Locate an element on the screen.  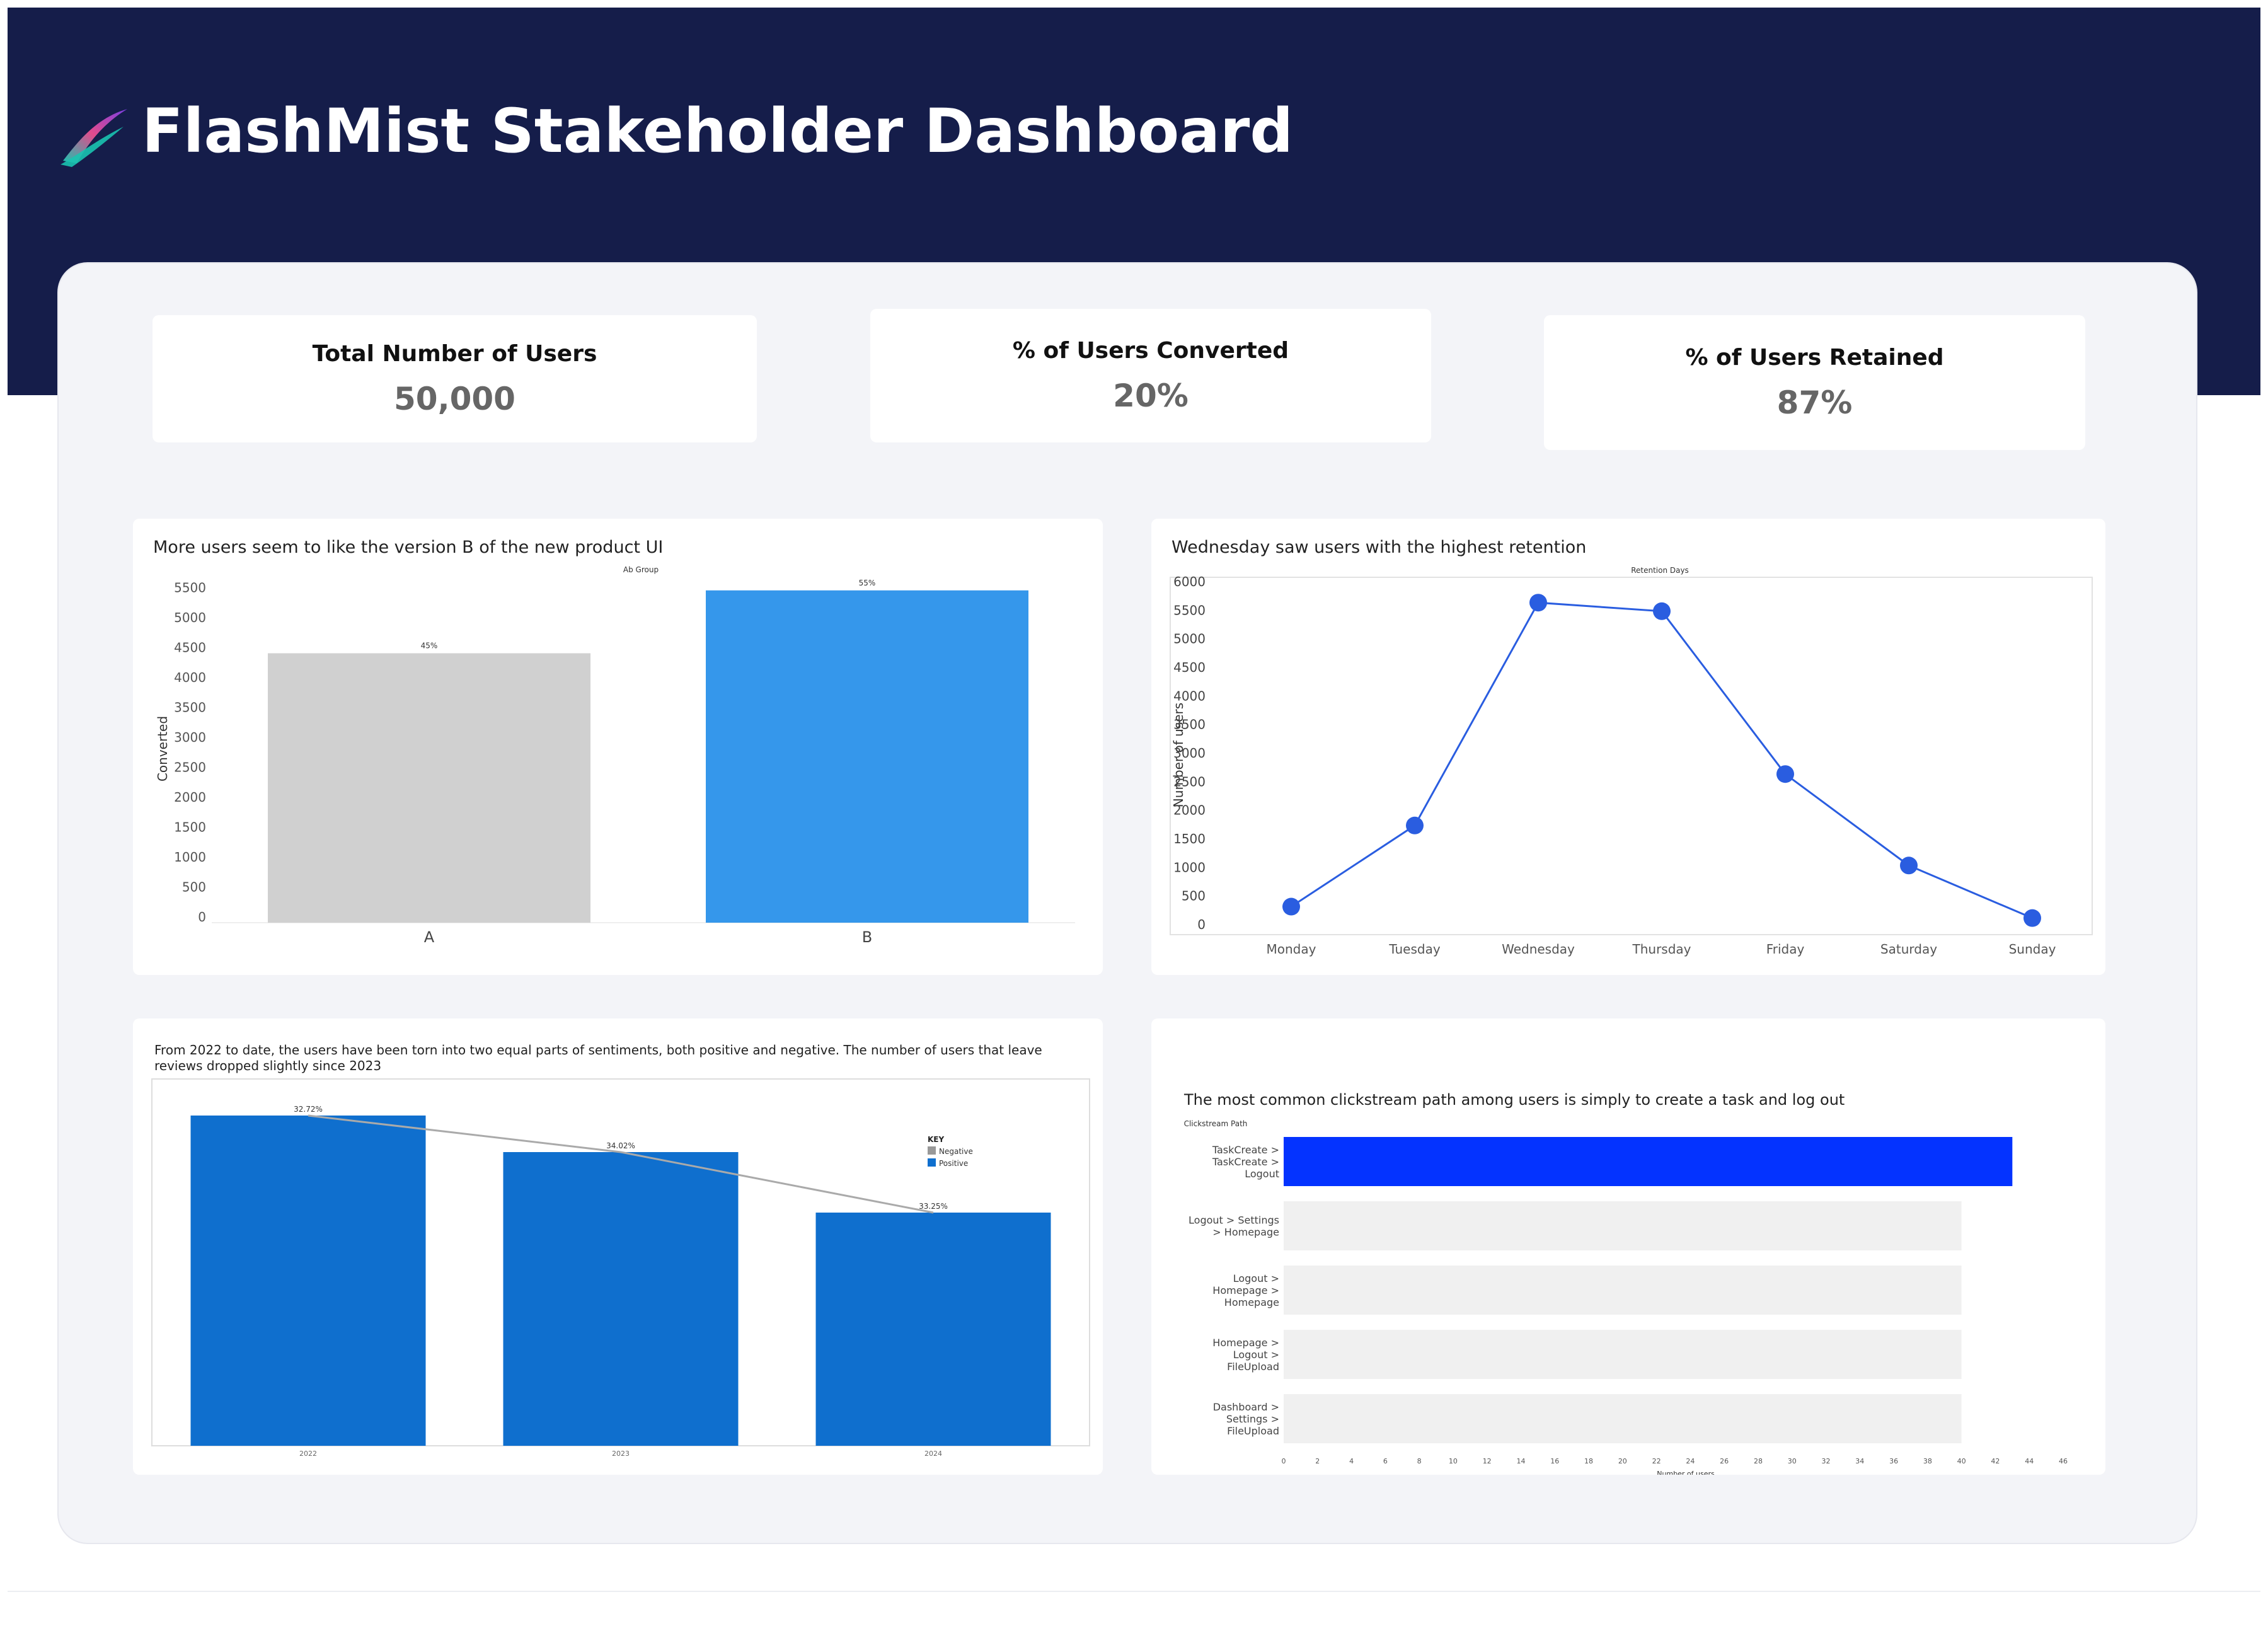
chart-legend: KEY Negative Positive is located at coordinates (950, 1151).